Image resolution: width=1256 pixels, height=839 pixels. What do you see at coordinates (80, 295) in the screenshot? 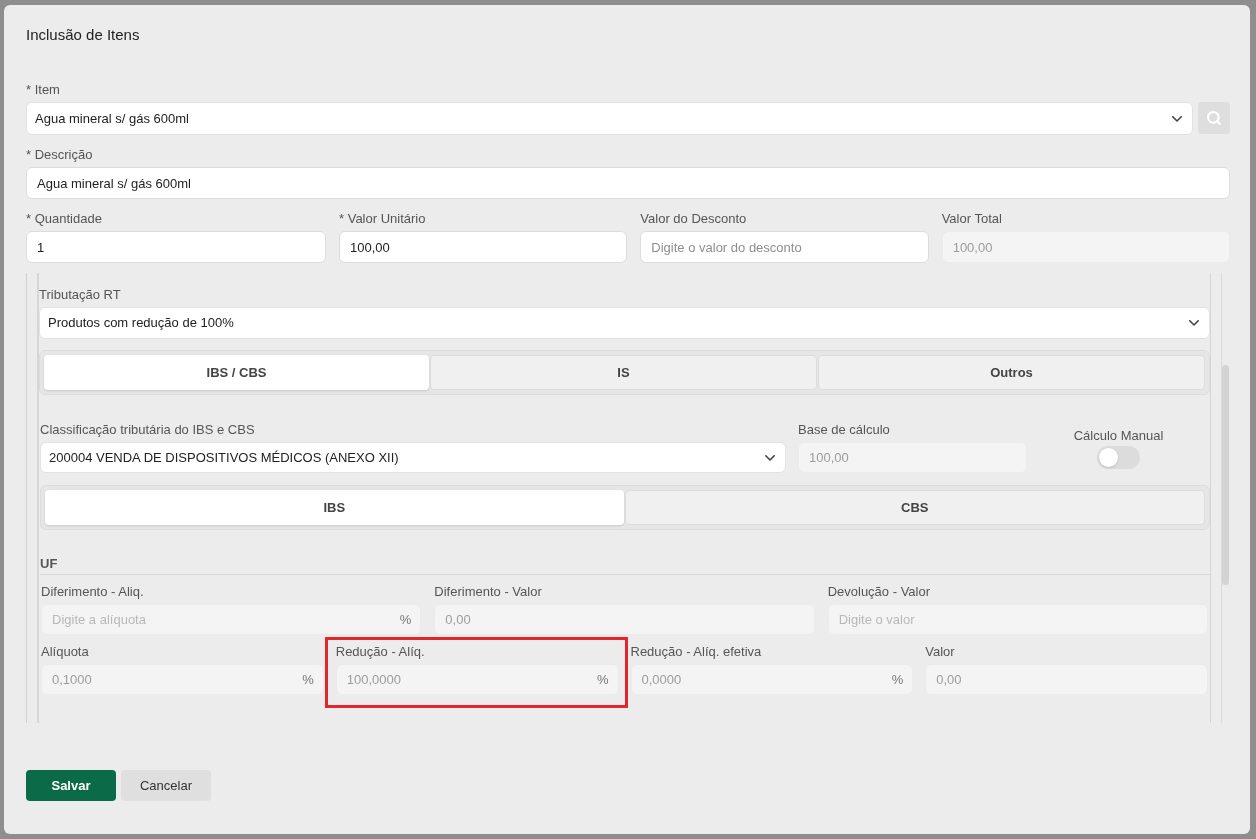
I see `field-label: Tributação RT` at bounding box center [80, 295].